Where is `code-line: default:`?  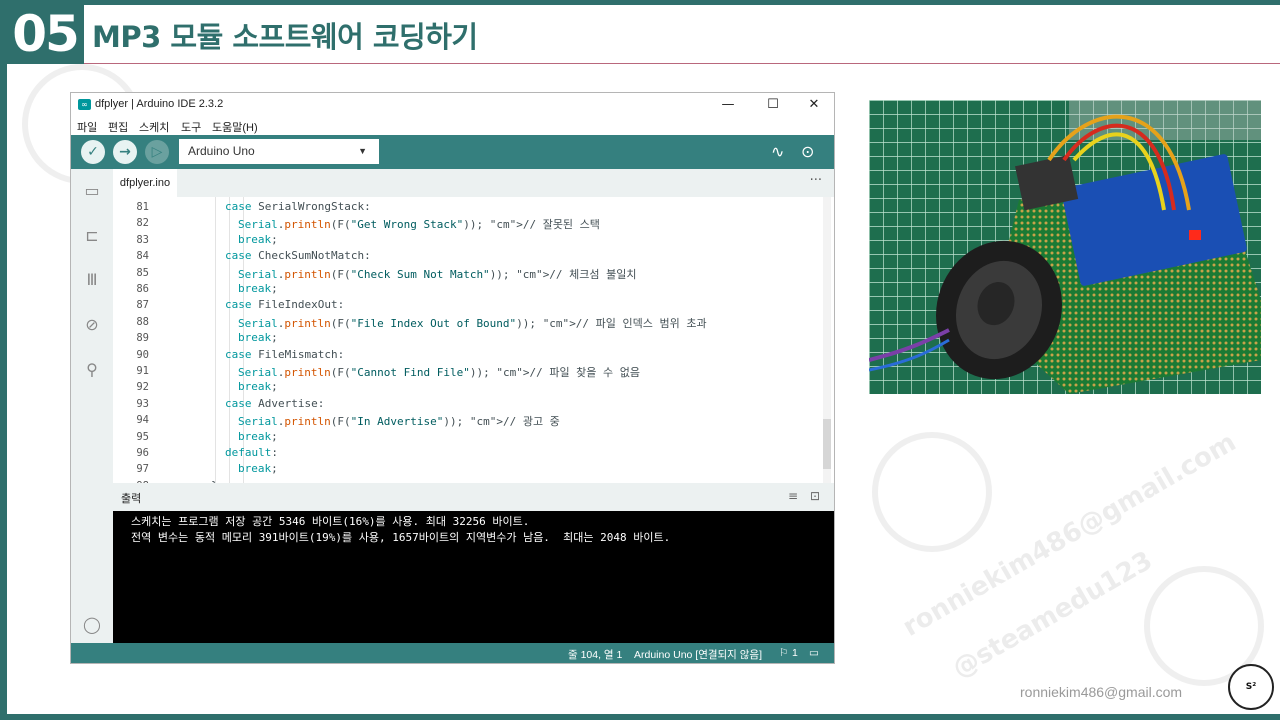
code-line: default: is located at coordinates (251, 452).